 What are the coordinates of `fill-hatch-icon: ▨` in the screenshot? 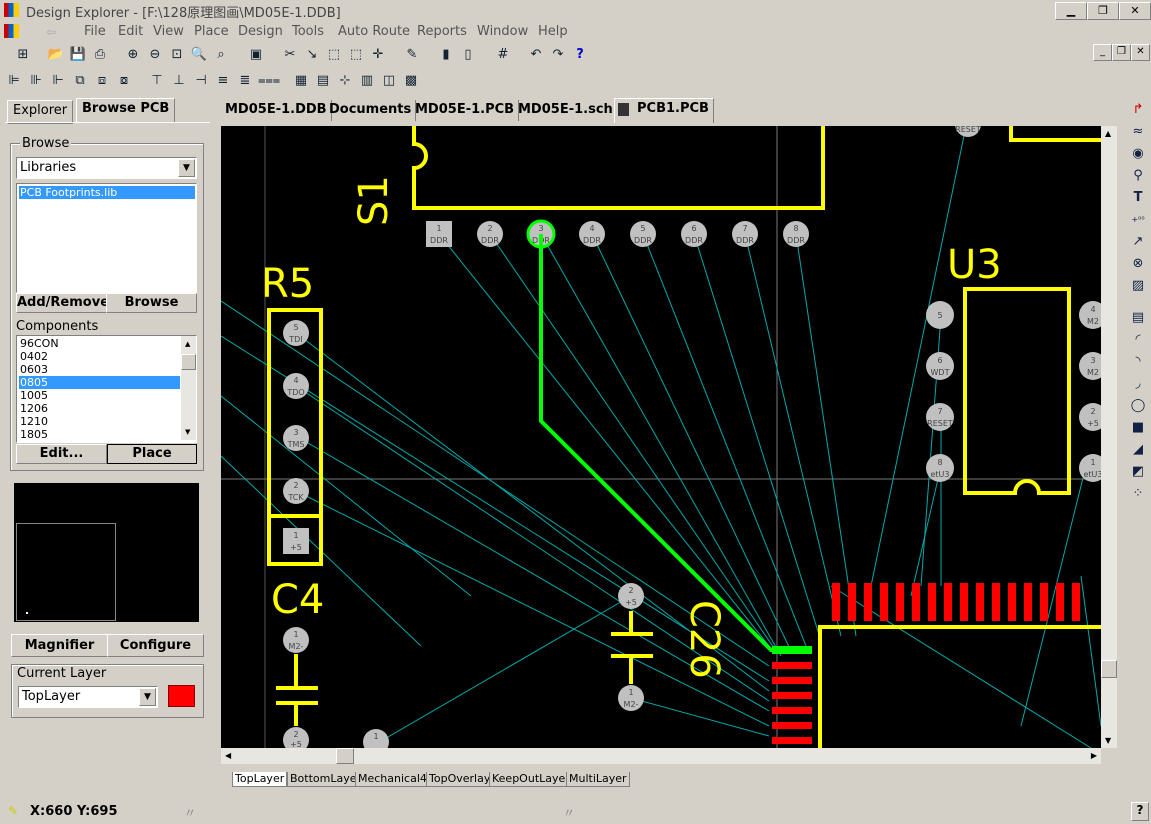 It's located at (1138, 286).